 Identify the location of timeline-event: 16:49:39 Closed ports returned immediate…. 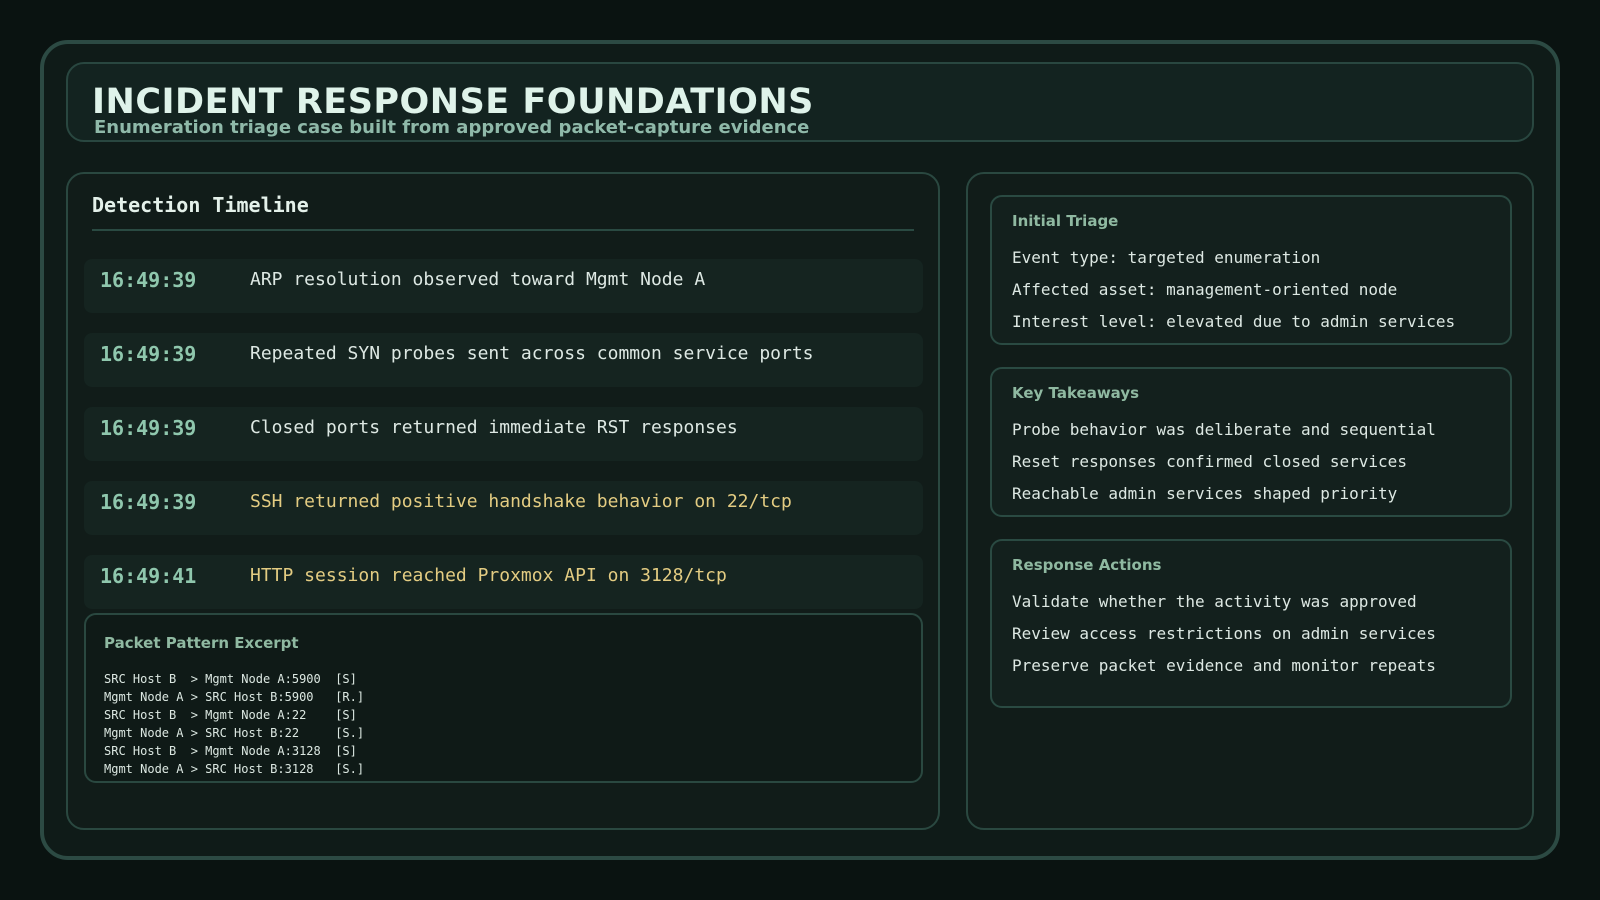
(503, 434).